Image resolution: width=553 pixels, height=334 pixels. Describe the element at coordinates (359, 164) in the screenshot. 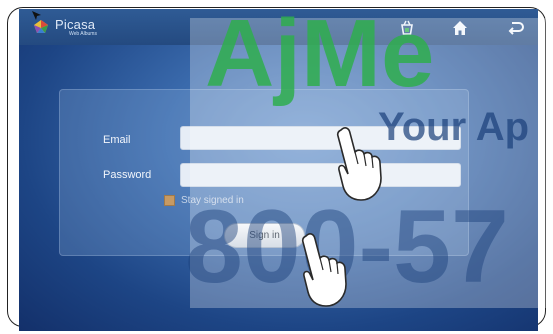

I see `tap-hand-email-icon` at that location.